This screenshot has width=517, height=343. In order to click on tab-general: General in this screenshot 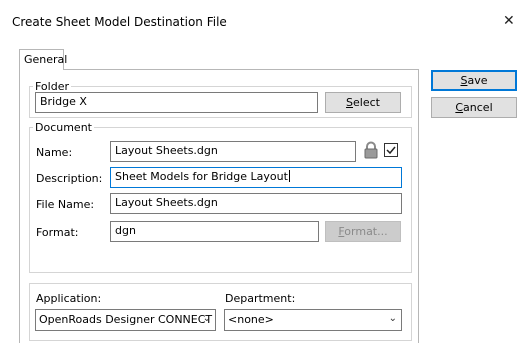, I will do `click(43, 59)`.